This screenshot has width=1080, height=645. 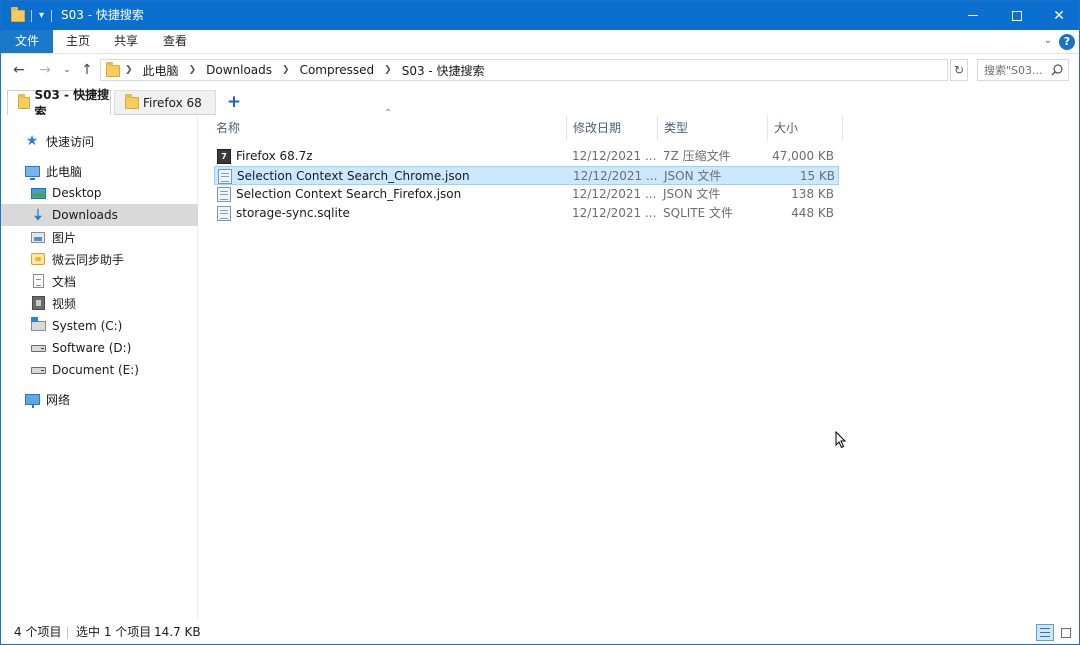 What do you see at coordinates (38, 193) in the screenshot?
I see `desktop-icon` at bounding box center [38, 193].